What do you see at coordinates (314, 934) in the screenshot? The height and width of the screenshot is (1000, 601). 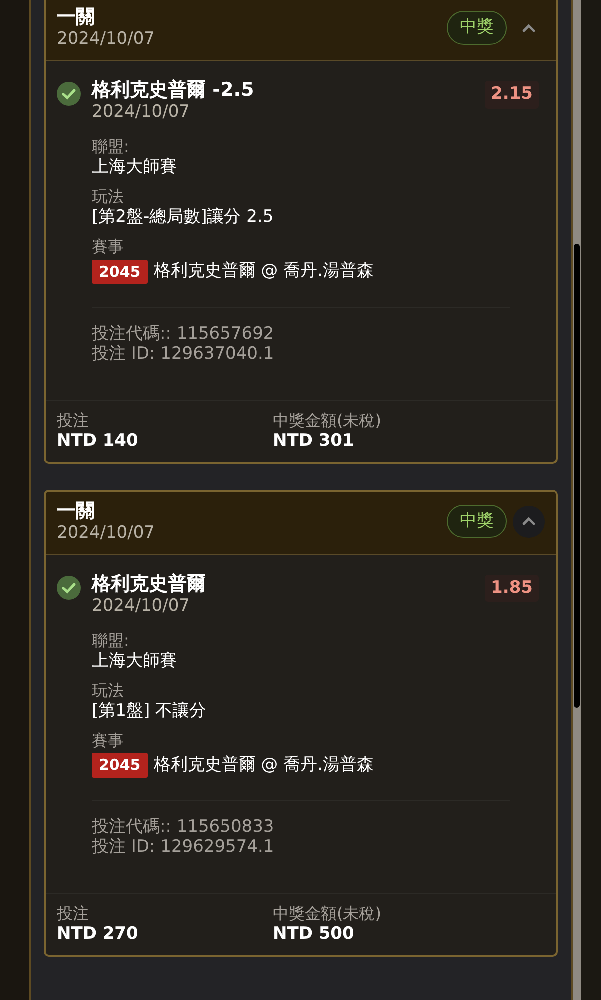 I see `payout-amount: NTD 500` at bounding box center [314, 934].